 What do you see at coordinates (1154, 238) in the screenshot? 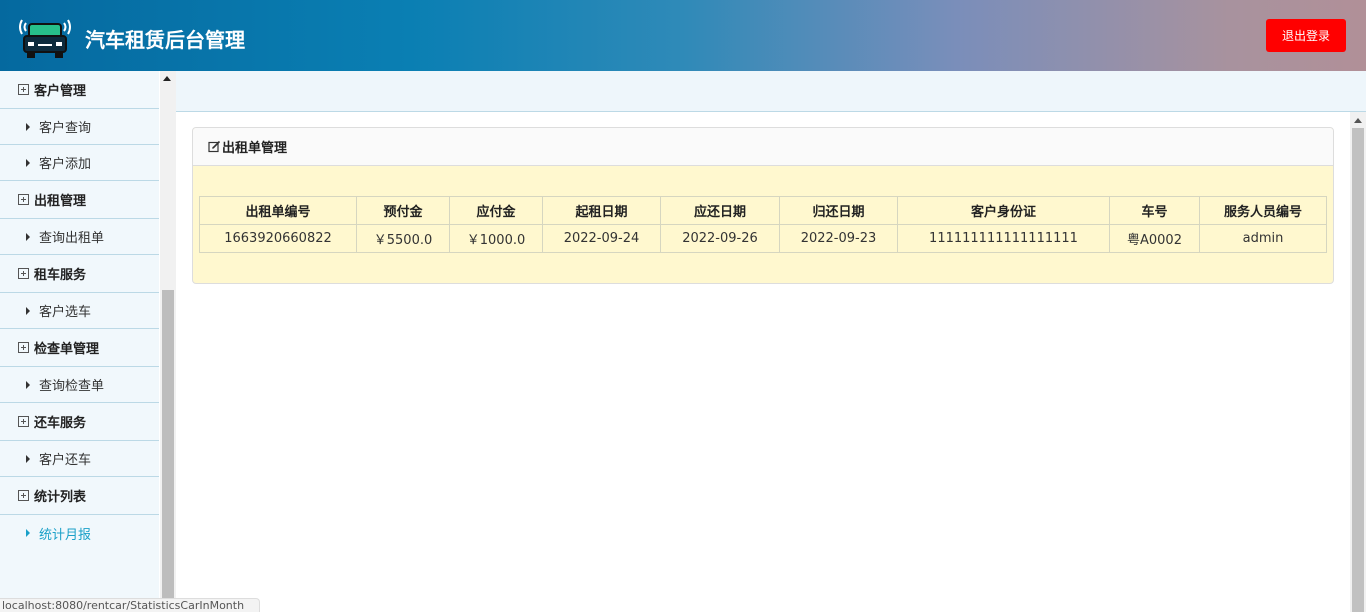
I see `cell-car-number: 粤A0002` at bounding box center [1154, 238].